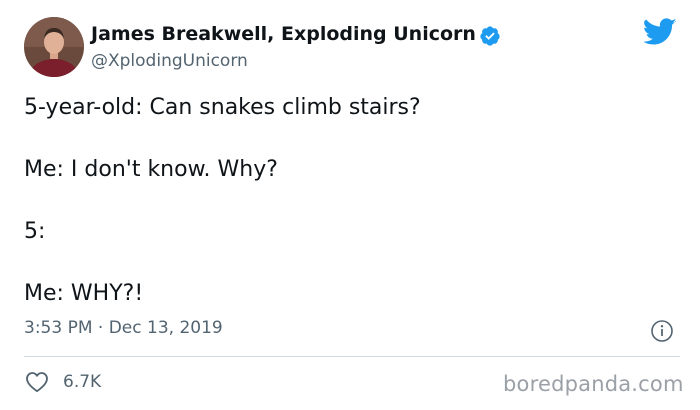 The width and height of the screenshot is (700, 410). Describe the element at coordinates (222, 107) in the screenshot. I see `tweet-text-line: 5-year-old: Can snakes climb stairs?` at that location.